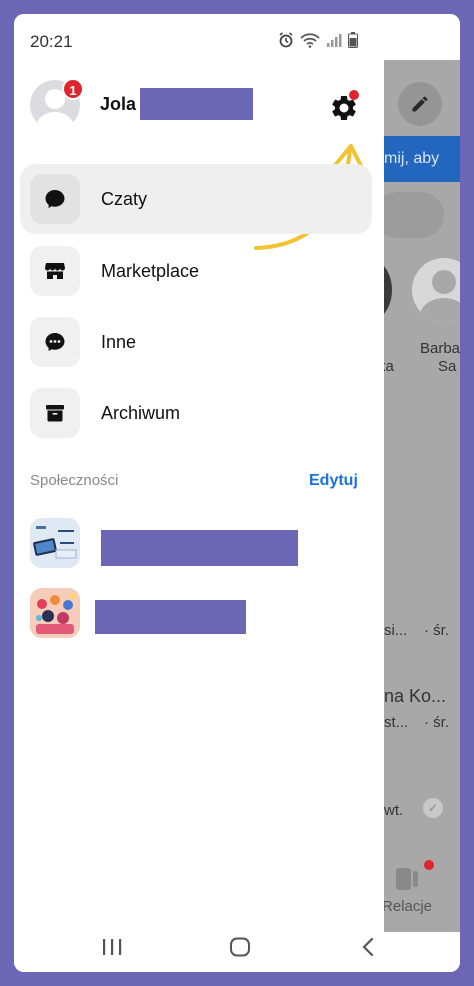  I want to click on menu-item-chats: Czaty, so click(196, 199).